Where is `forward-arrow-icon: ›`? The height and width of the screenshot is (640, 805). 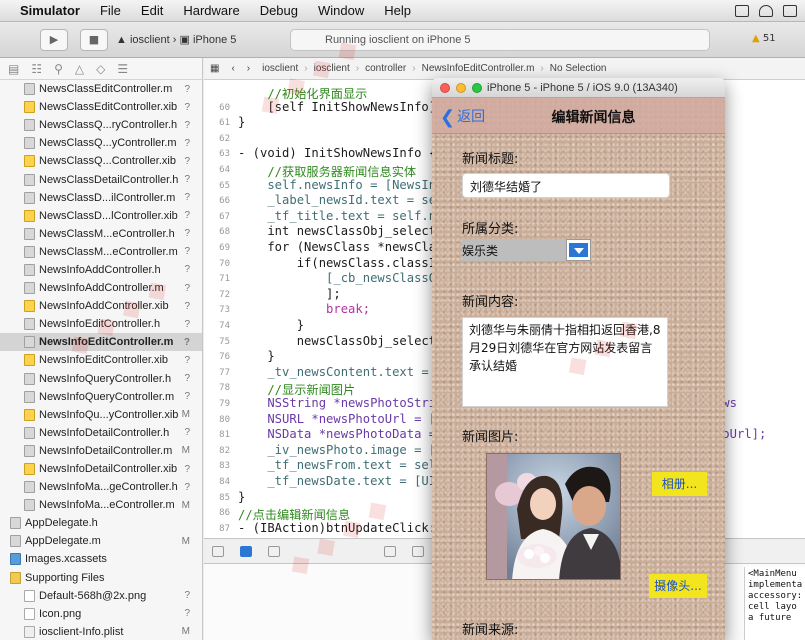
forward-arrow-icon: › is located at coordinates (248, 68).